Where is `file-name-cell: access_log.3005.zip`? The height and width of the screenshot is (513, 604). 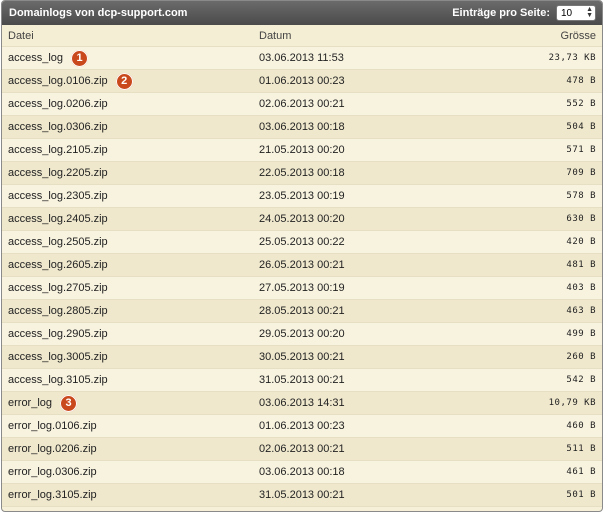 file-name-cell: access_log.3005.zip is located at coordinates (58, 357).